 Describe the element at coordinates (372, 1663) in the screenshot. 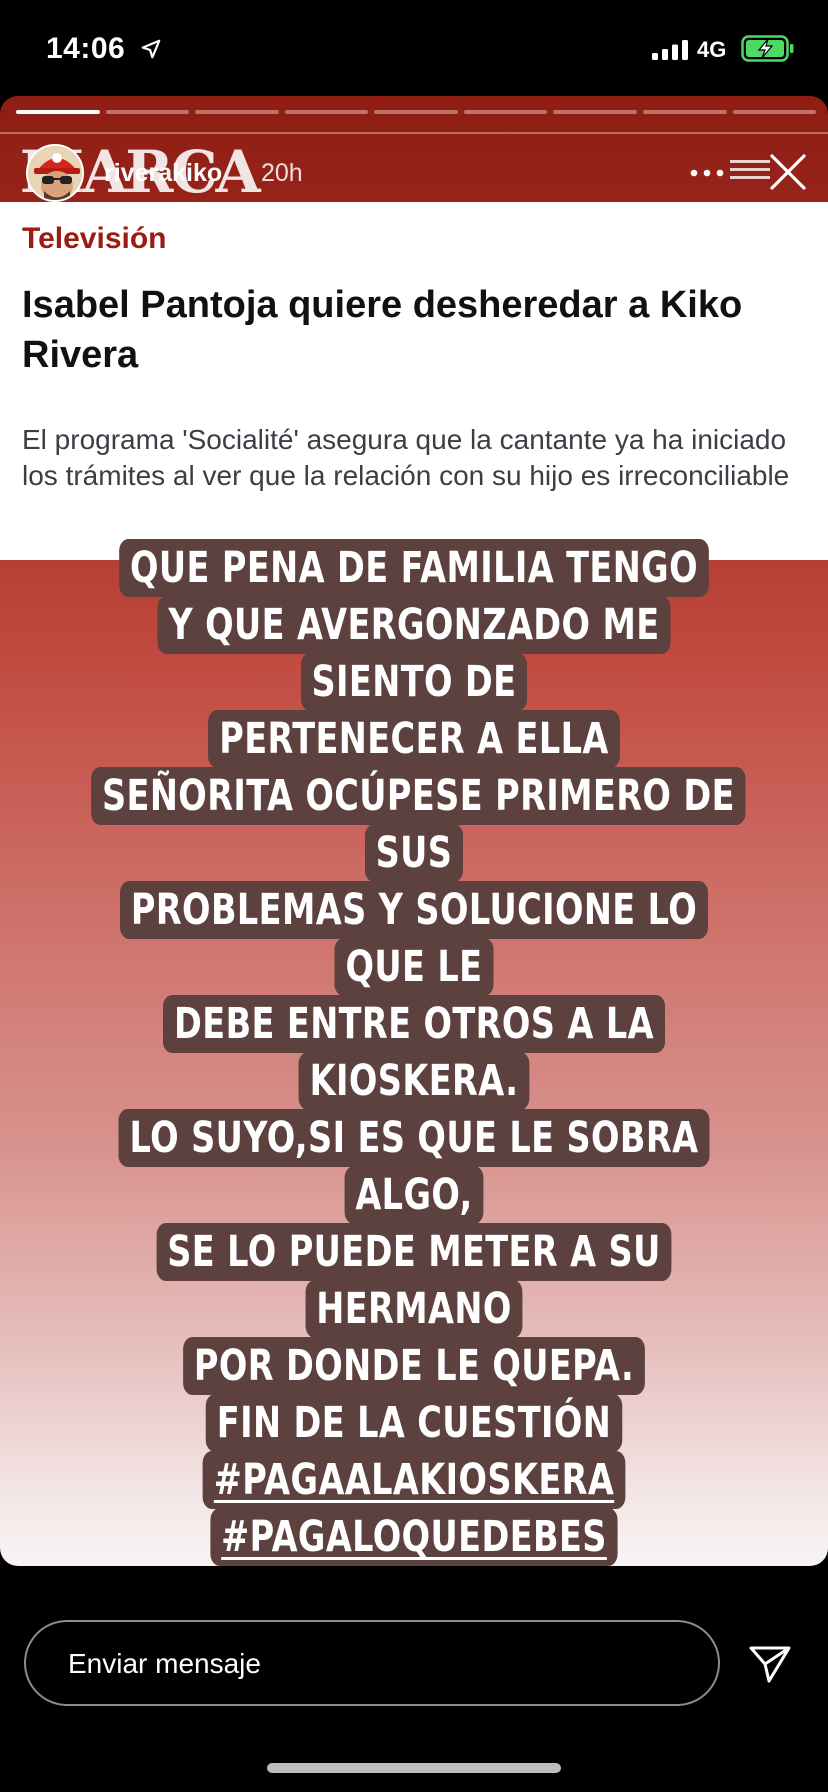

I see `message-input: Enviar mensaje` at that location.